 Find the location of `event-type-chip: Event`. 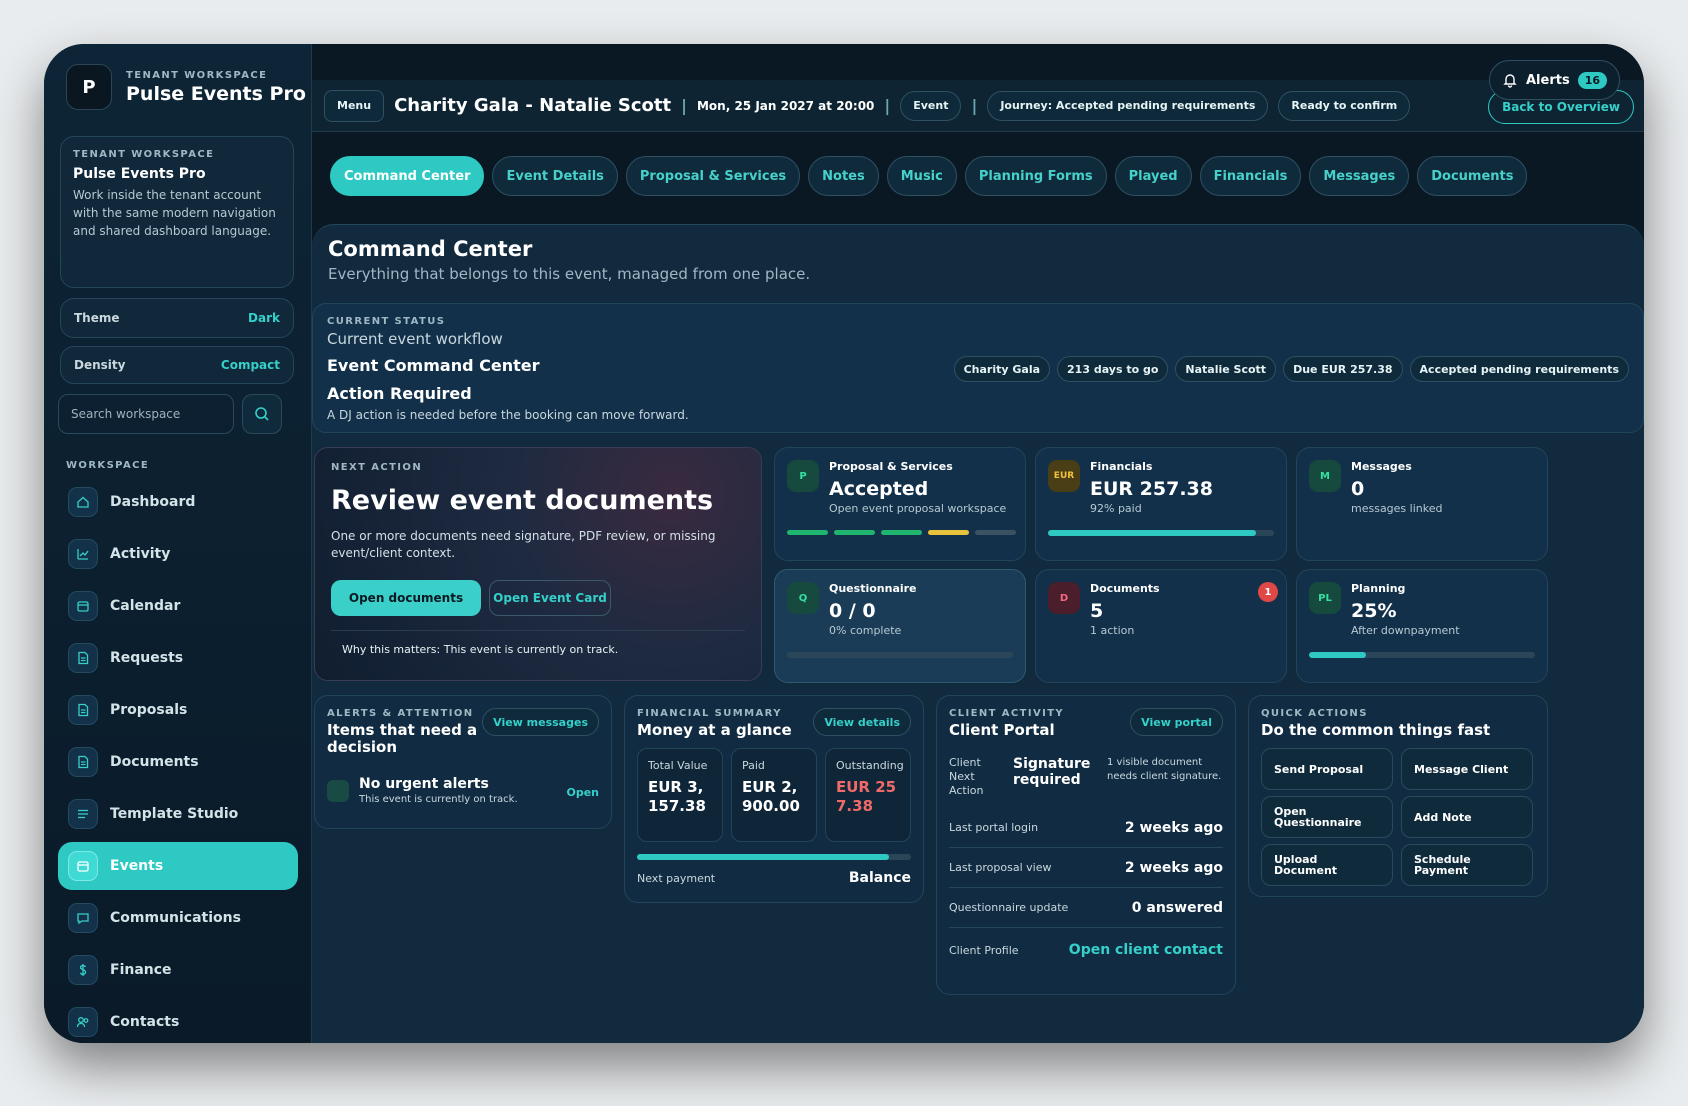

event-type-chip: Event is located at coordinates (931, 105).